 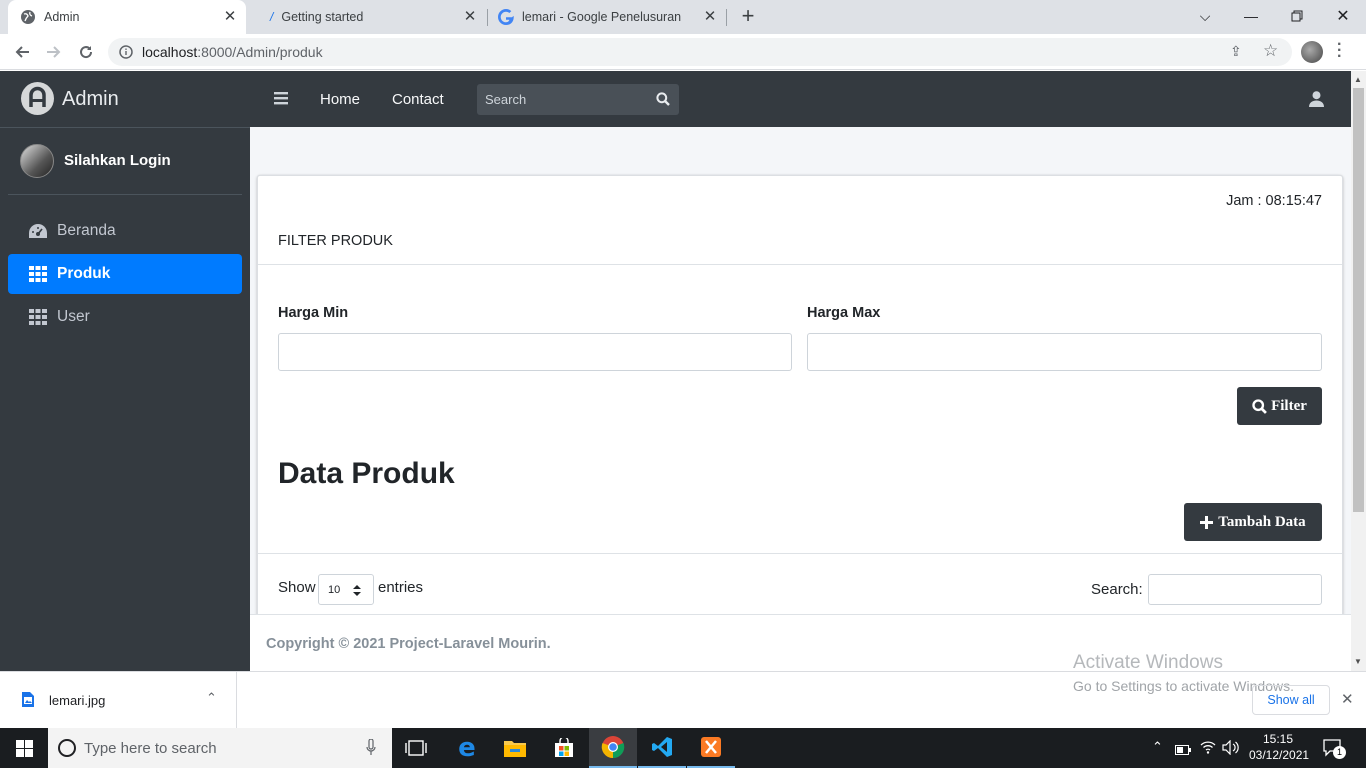 I want to click on maximize-icon, so click(x=1297, y=16).